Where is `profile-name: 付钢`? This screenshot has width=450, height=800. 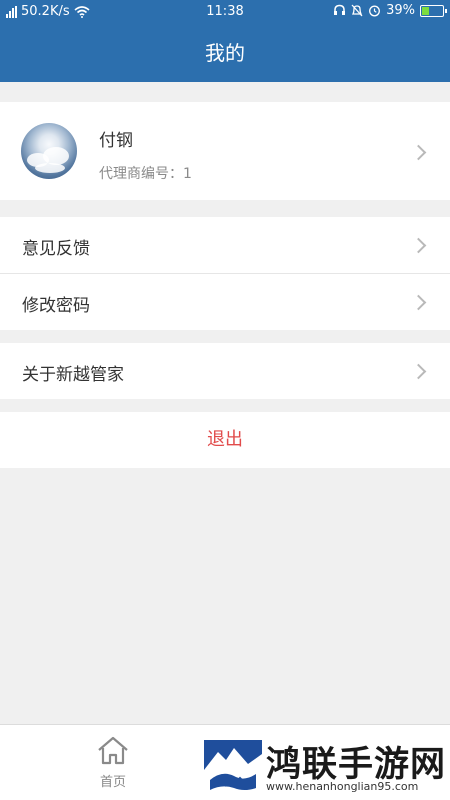 profile-name: 付钢 is located at coordinates (116, 141).